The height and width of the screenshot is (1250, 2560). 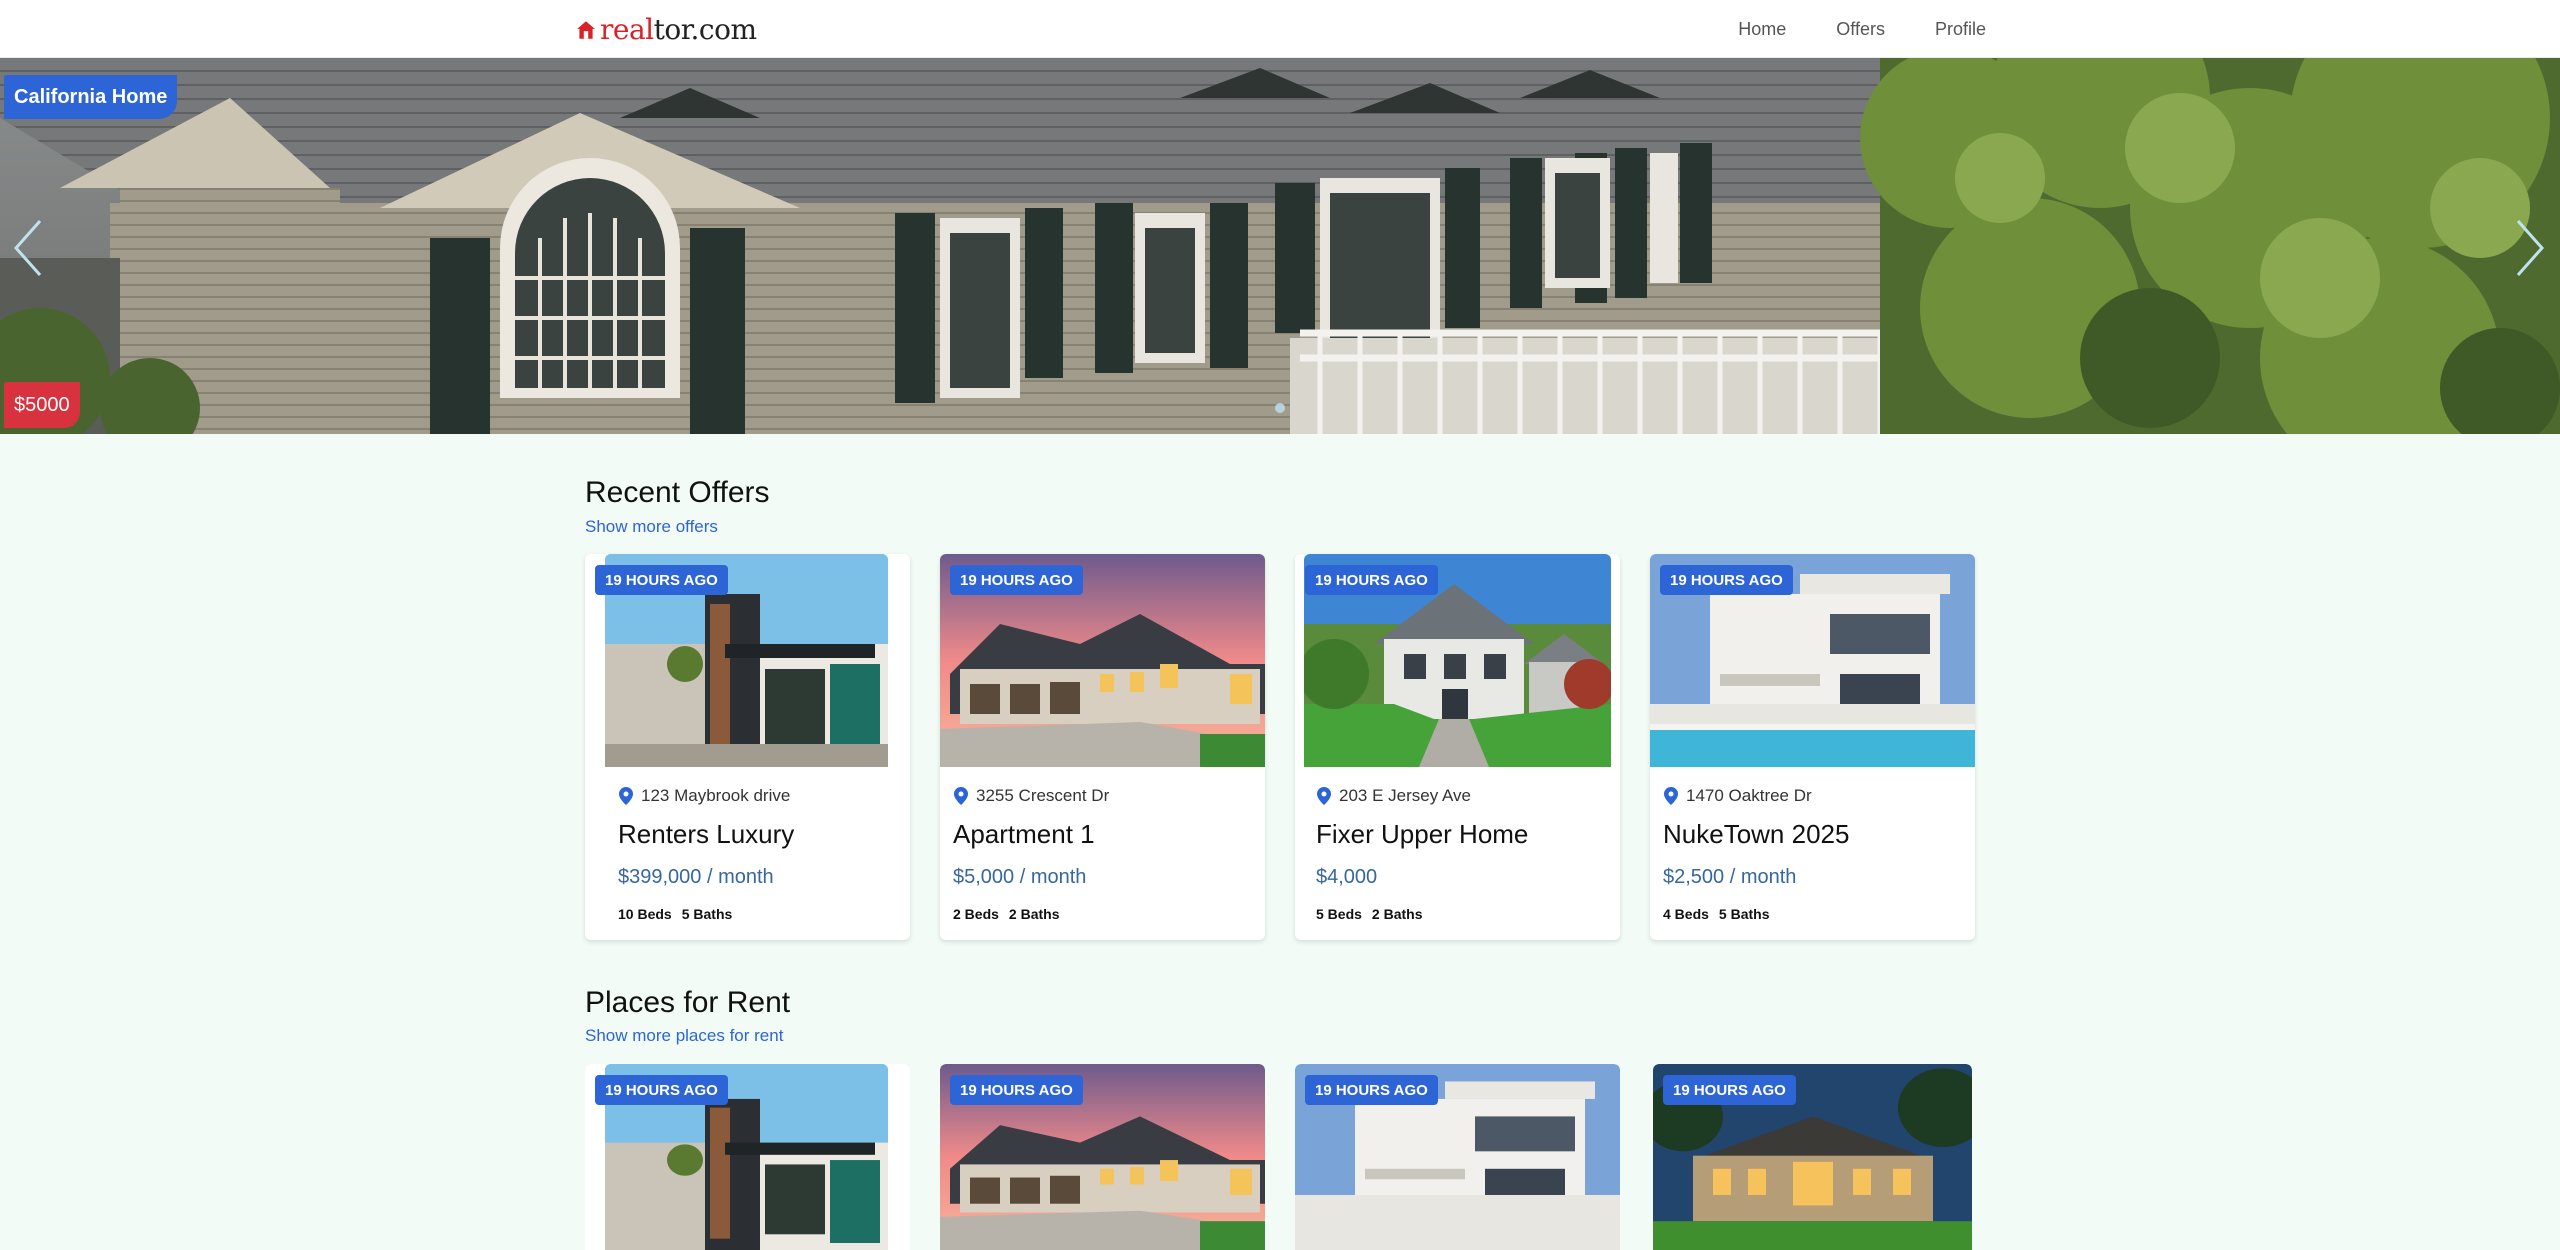 I want to click on recent-offers-title: Recent Offers, so click(x=677, y=492).